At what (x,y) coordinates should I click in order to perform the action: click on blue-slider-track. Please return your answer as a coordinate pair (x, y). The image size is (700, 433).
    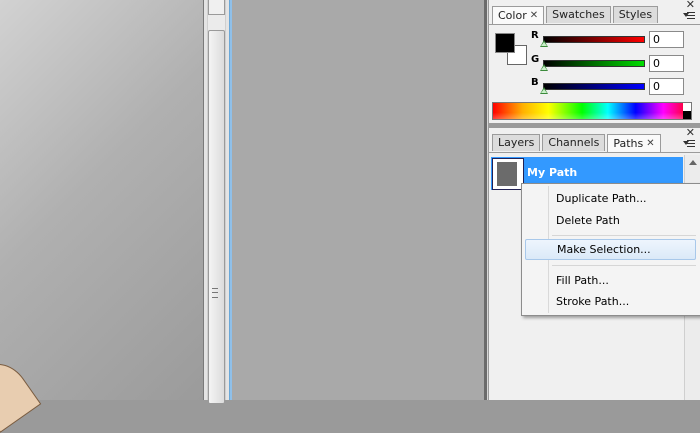
    Looking at the image, I should click on (594, 86).